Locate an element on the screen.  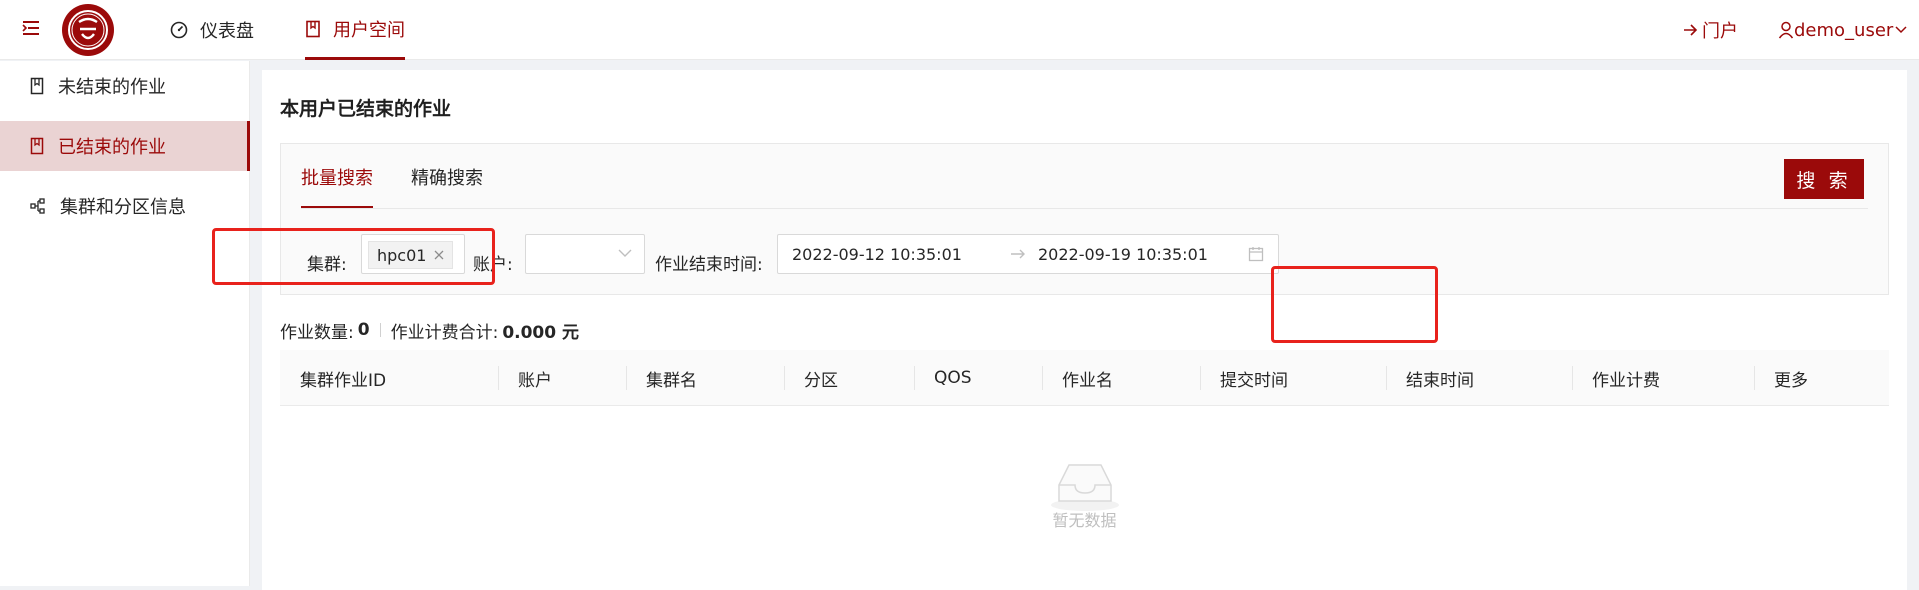
tab-divider is located at coordinates (1084, 208).